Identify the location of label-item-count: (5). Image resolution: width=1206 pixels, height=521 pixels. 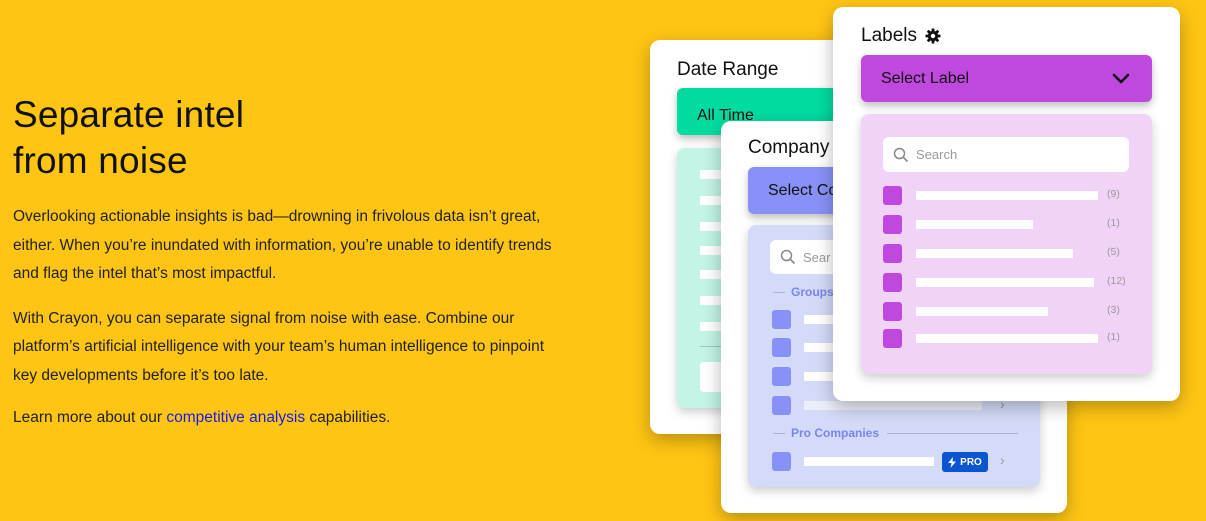
(1113, 252).